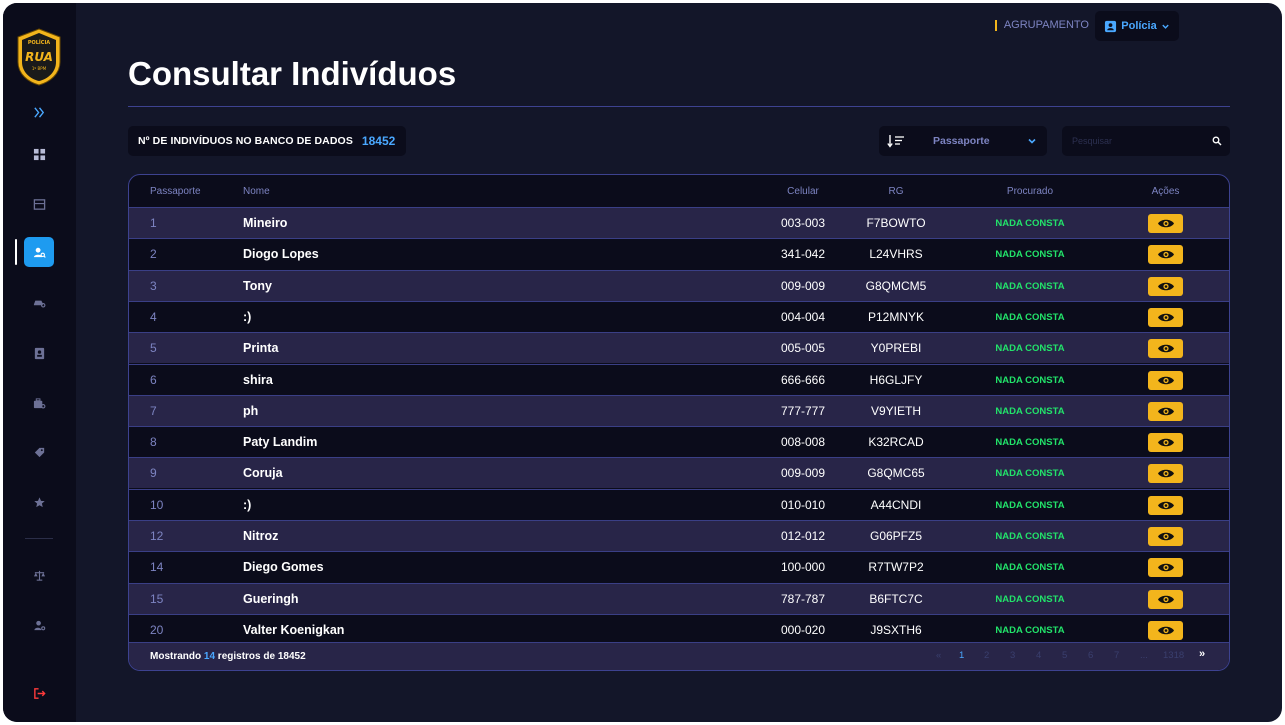 The width and height of the screenshot is (1285, 725). I want to click on column-header-passport: Passaporte, so click(175, 191).